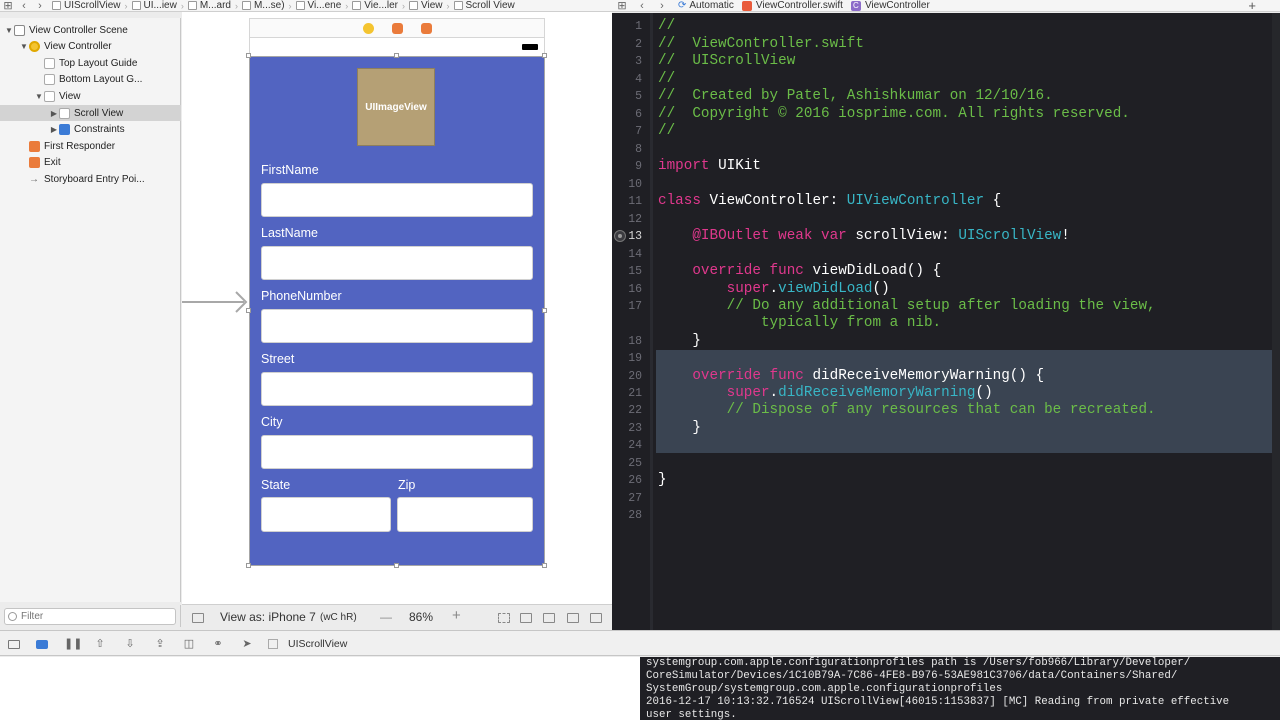 The height and width of the screenshot is (720, 1280). What do you see at coordinates (130, 644) in the screenshot?
I see `step-into-icon: ⇩` at bounding box center [130, 644].